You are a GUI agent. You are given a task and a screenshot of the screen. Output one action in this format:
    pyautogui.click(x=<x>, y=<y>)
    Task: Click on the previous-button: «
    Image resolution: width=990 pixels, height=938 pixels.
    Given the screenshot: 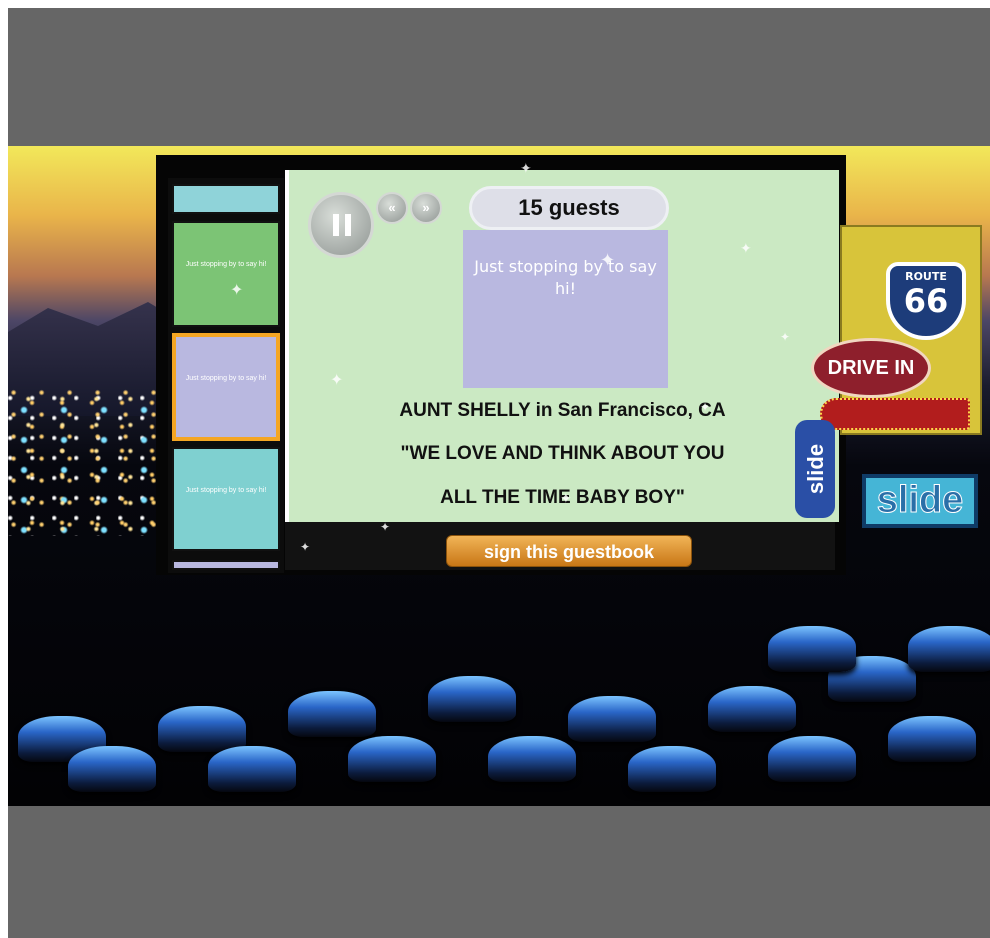 What is the action you would take?
    pyautogui.click(x=392, y=208)
    